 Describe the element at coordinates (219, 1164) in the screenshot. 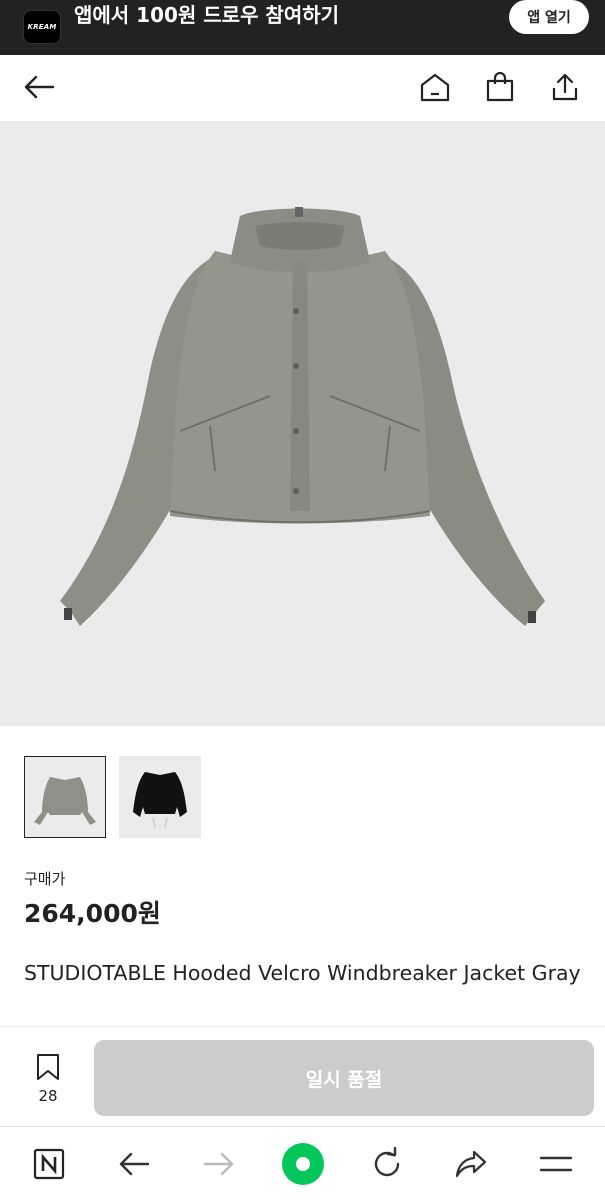

I see `forward-arrow-icon` at that location.